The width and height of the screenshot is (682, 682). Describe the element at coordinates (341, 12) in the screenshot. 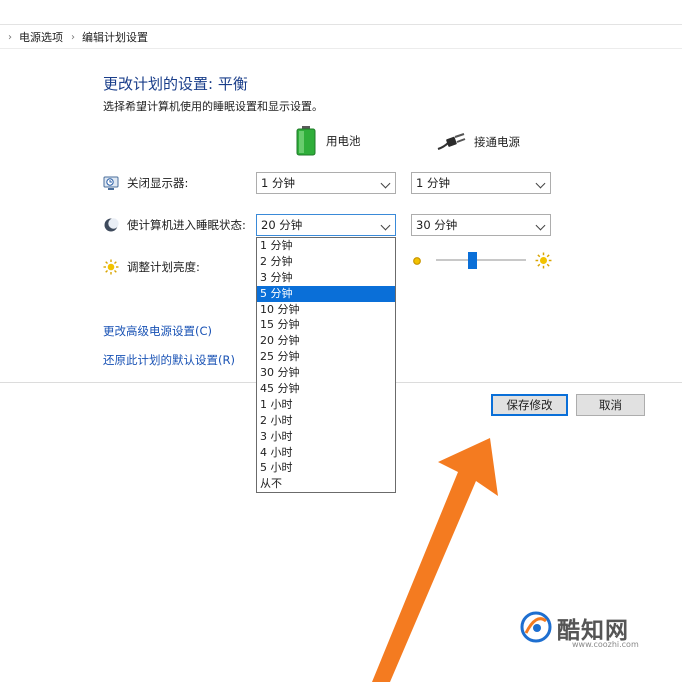

I see `window-top-bar` at that location.